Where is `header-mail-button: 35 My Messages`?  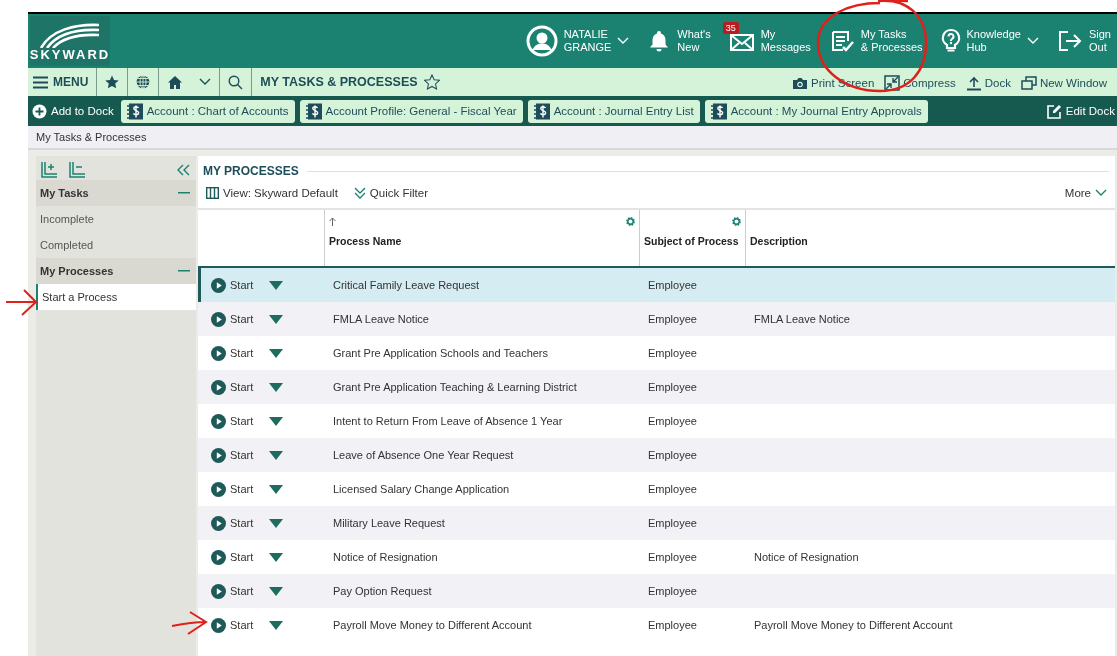 header-mail-button: 35 My Messages is located at coordinates (765, 36).